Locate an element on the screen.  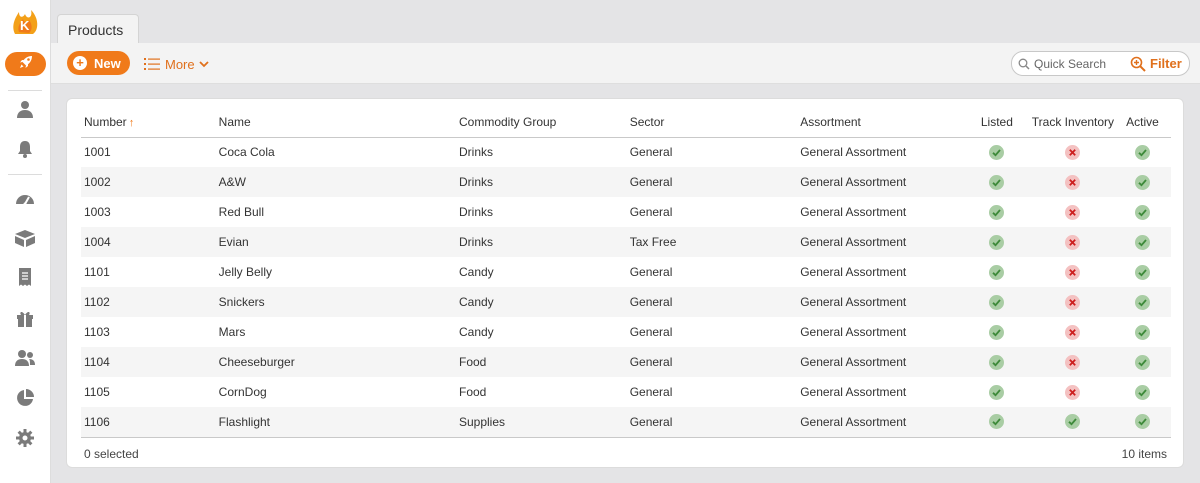
filter-search-icon is located at coordinates (1138, 64).